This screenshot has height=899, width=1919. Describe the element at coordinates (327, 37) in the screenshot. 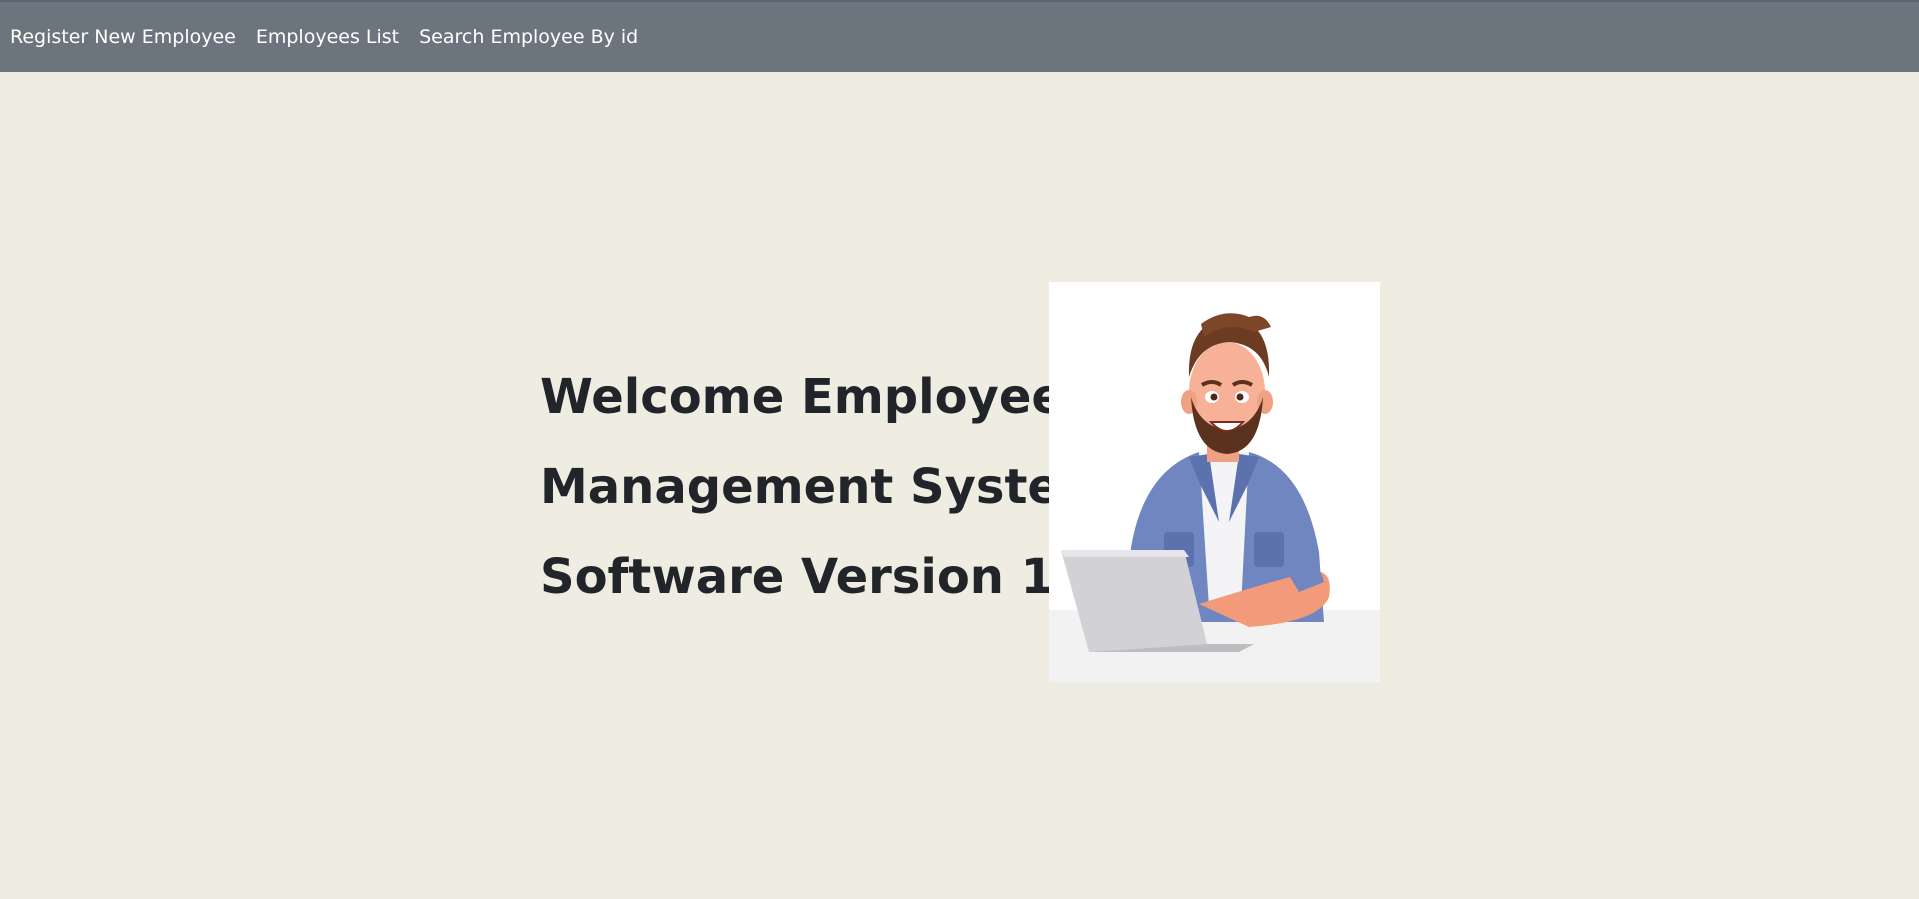

I see `nav-employees-list: Employees List` at that location.